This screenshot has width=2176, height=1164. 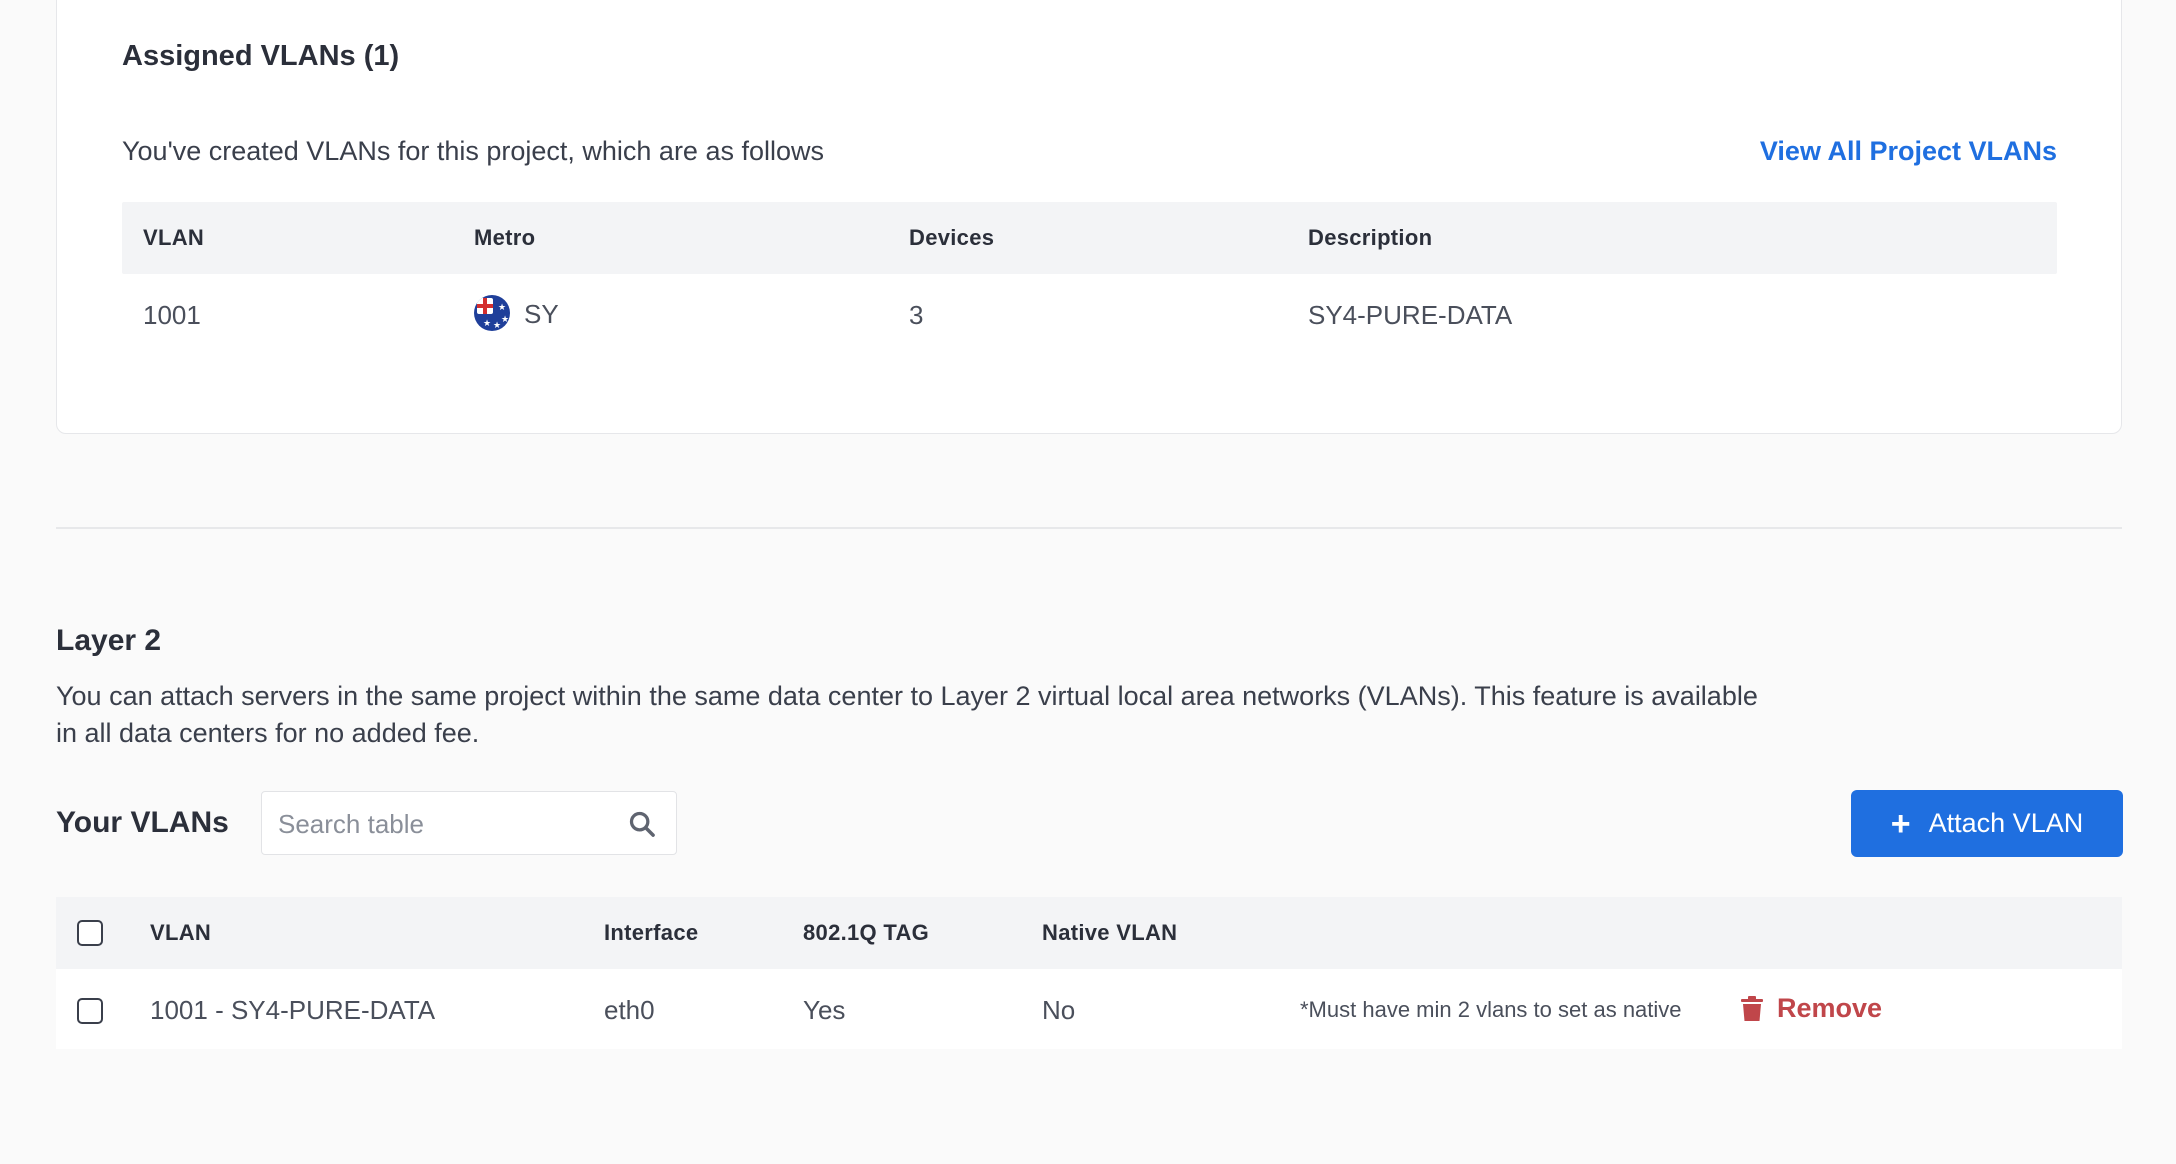 What do you see at coordinates (1491, 1009) in the screenshot?
I see `native-vlan-note: *Must have min 2 vlans to set as native` at bounding box center [1491, 1009].